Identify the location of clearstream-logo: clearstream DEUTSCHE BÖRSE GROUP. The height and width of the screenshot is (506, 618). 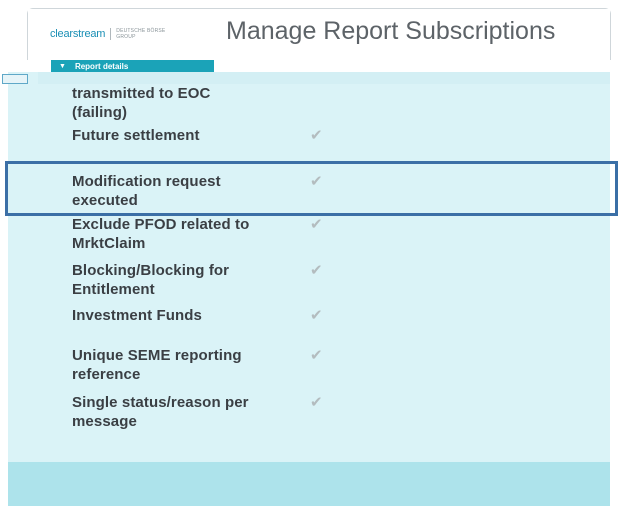
(107, 34).